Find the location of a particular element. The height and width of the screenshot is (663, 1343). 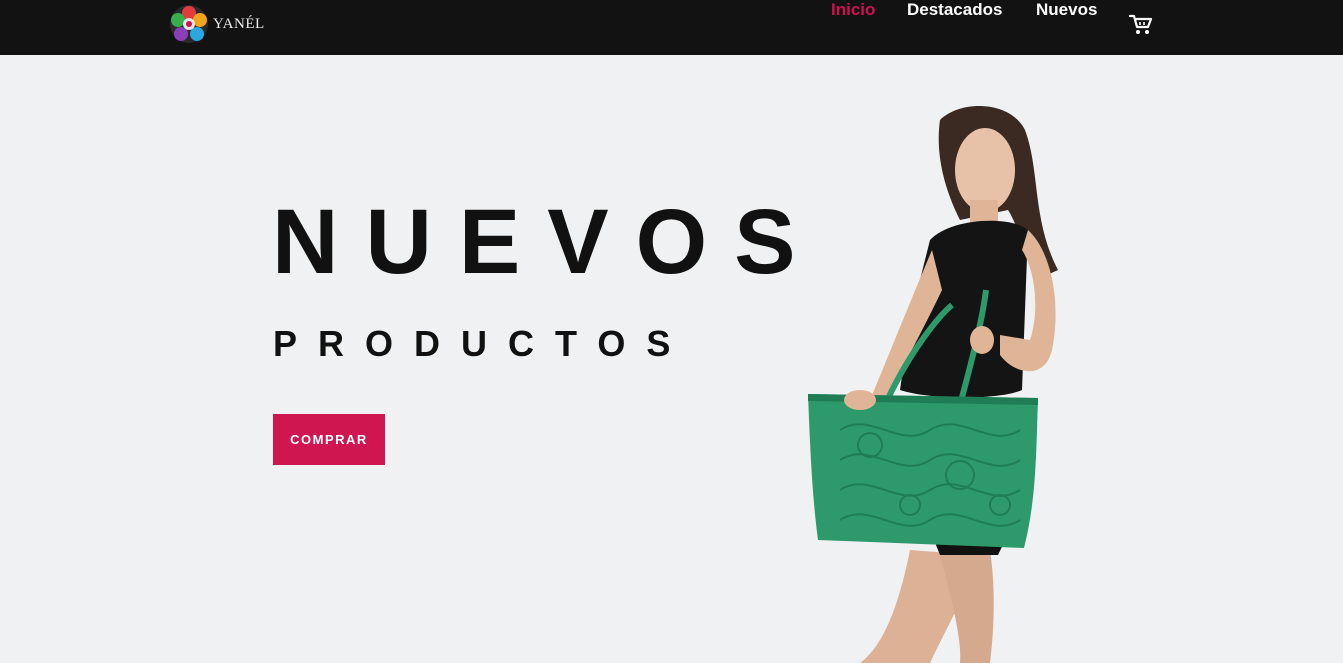

nav-item-destacados: Destacados is located at coordinates (954, 10).